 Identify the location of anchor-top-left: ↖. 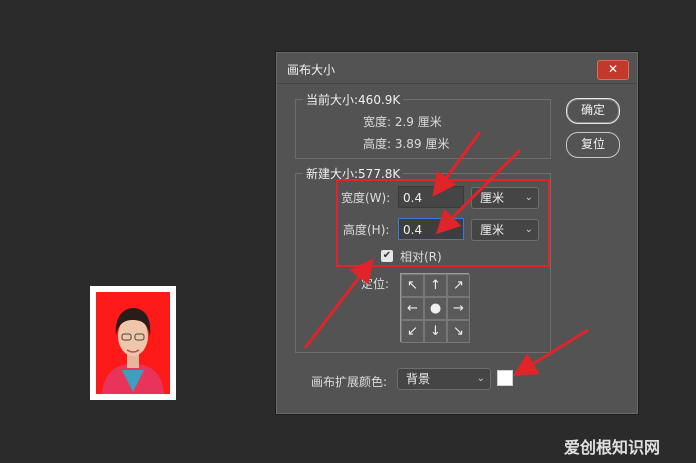
(412, 285).